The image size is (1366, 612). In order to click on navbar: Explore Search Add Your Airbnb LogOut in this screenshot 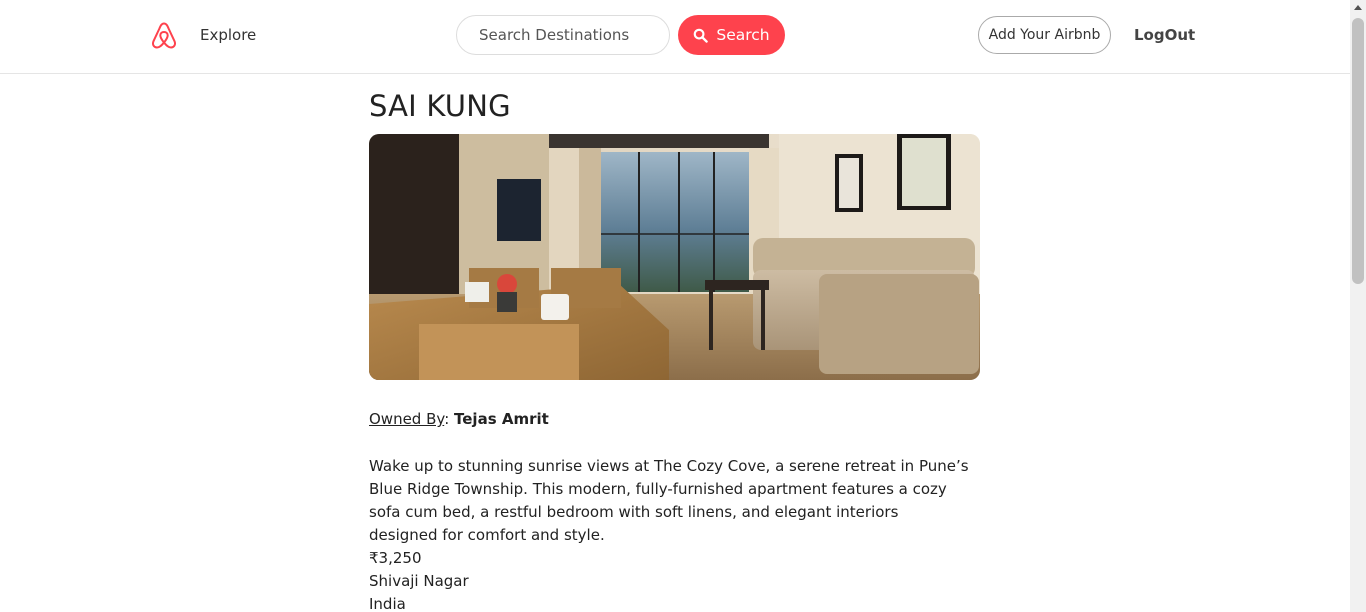, I will do `click(675, 37)`.